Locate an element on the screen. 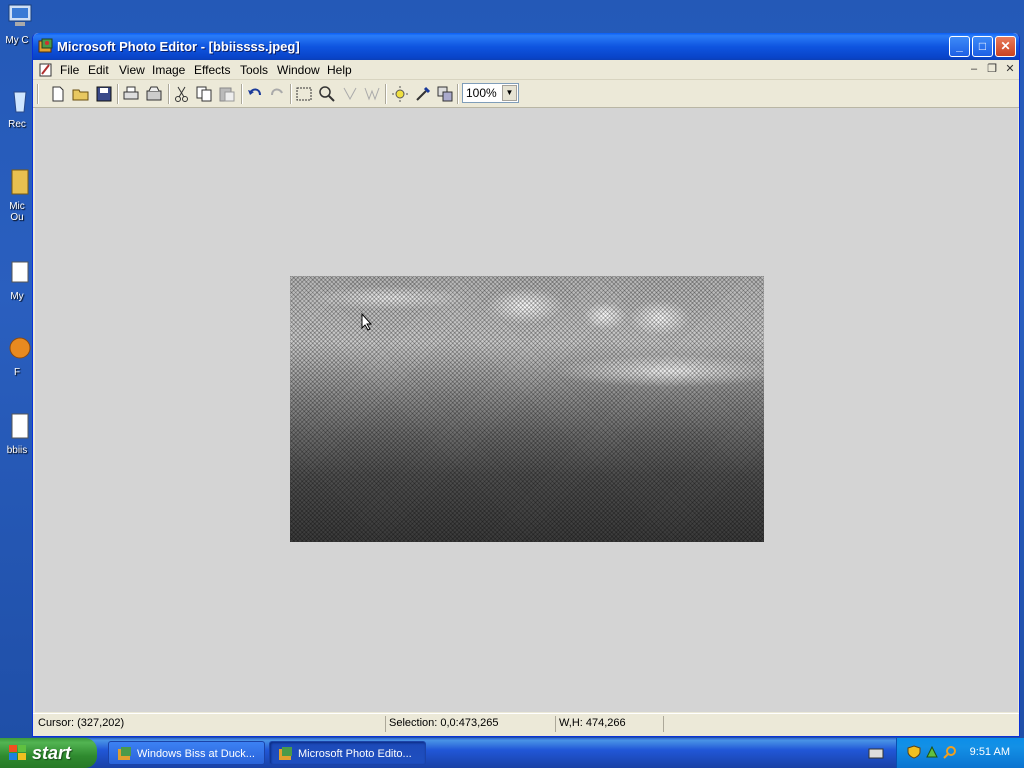 The height and width of the screenshot is (768, 1024). document-minimize-button: – is located at coordinates (974, 69).